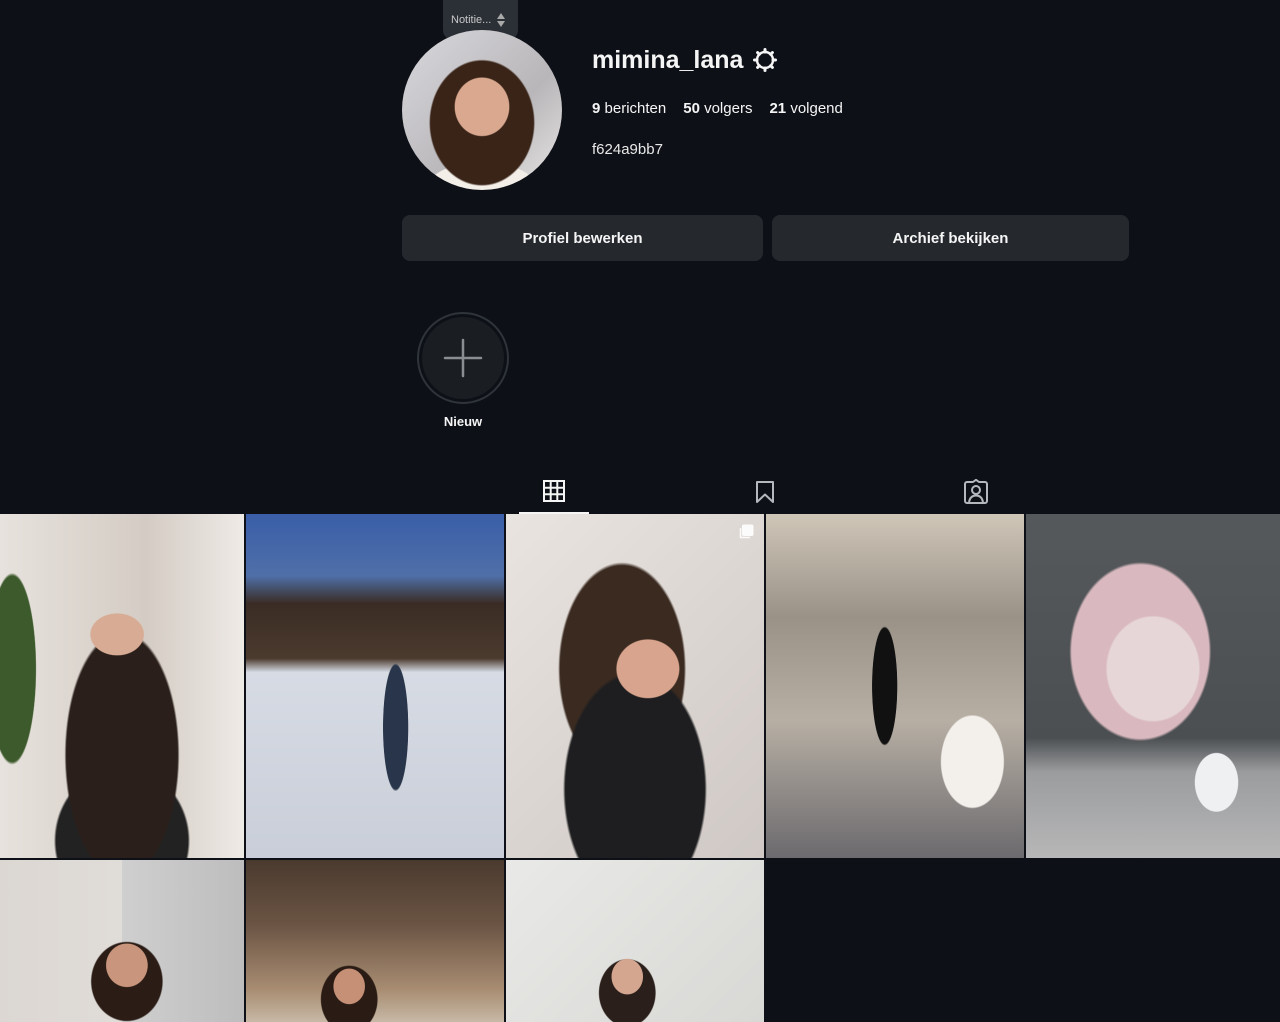 The image size is (1280, 1022). Describe the element at coordinates (668, 60) in the screenshot. I see `profile-username: mimina_lana` at that location.